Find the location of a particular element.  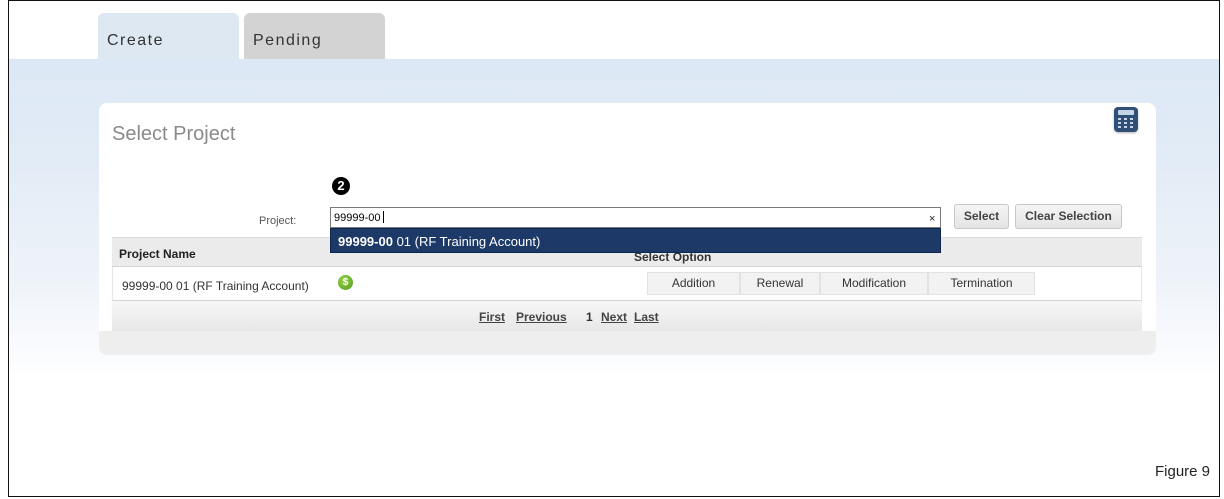

step-marker: 2 is located at coordinates (341, 186).